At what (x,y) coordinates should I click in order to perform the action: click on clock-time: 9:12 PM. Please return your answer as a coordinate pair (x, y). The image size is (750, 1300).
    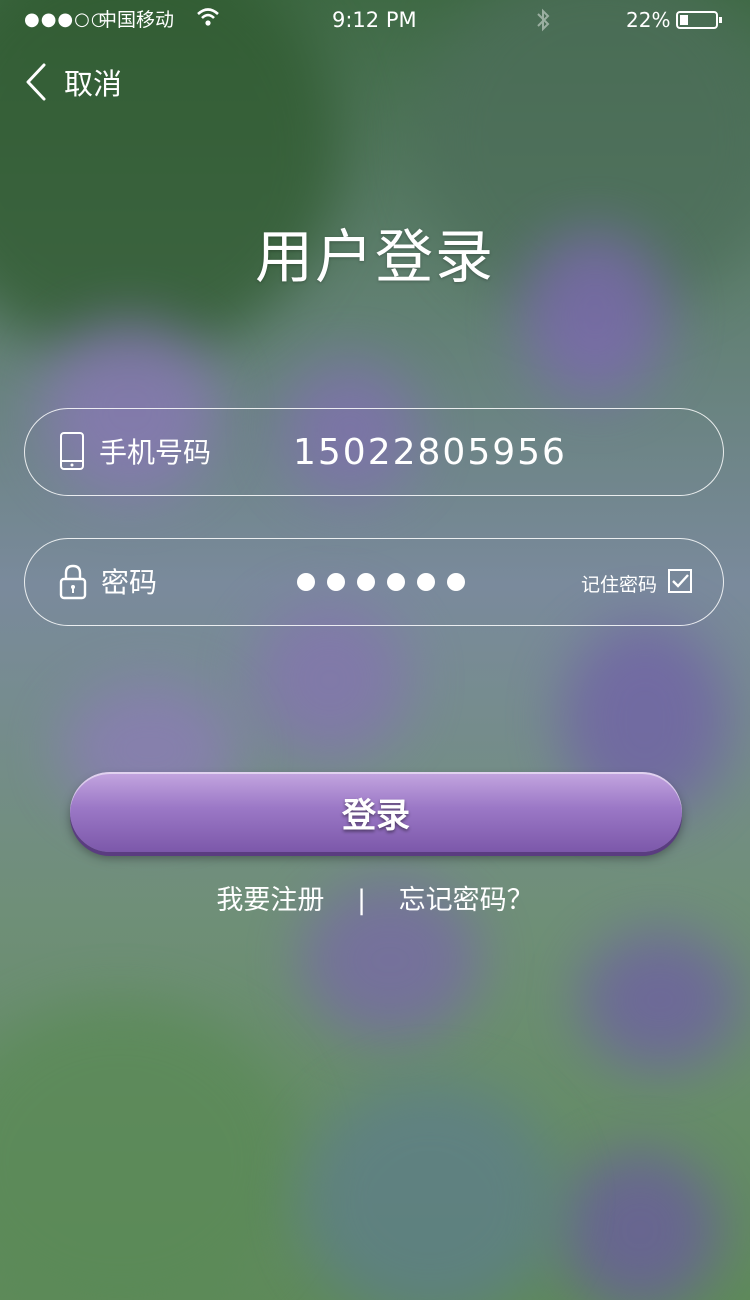
    Looking at the image, I should click on (374, 20).